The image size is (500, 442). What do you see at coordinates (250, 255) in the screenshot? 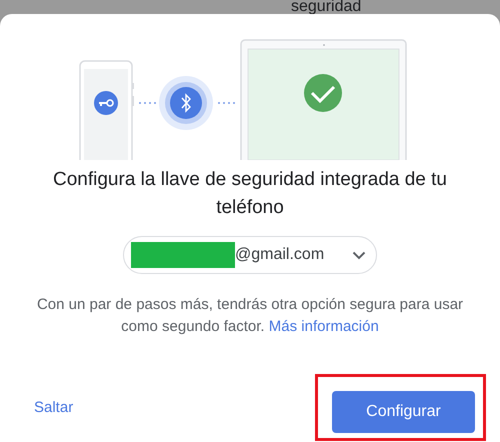
I see `account-selector: @gmail.com` at bounding box center [250, 255].